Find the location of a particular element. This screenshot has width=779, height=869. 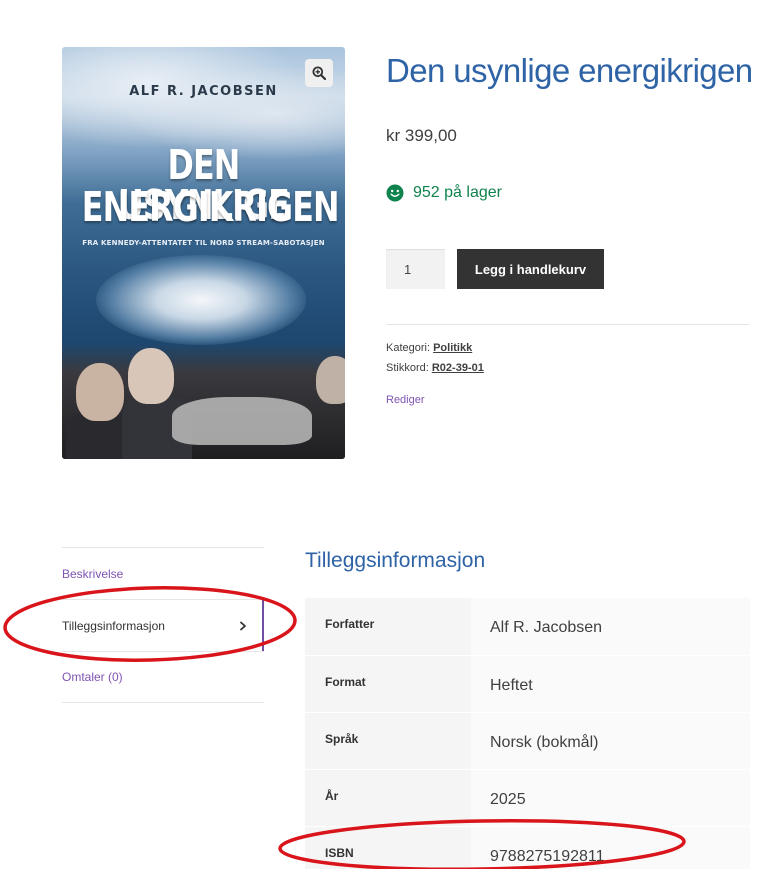

magnifier-plus-icon is located at coordinates (319, 73).